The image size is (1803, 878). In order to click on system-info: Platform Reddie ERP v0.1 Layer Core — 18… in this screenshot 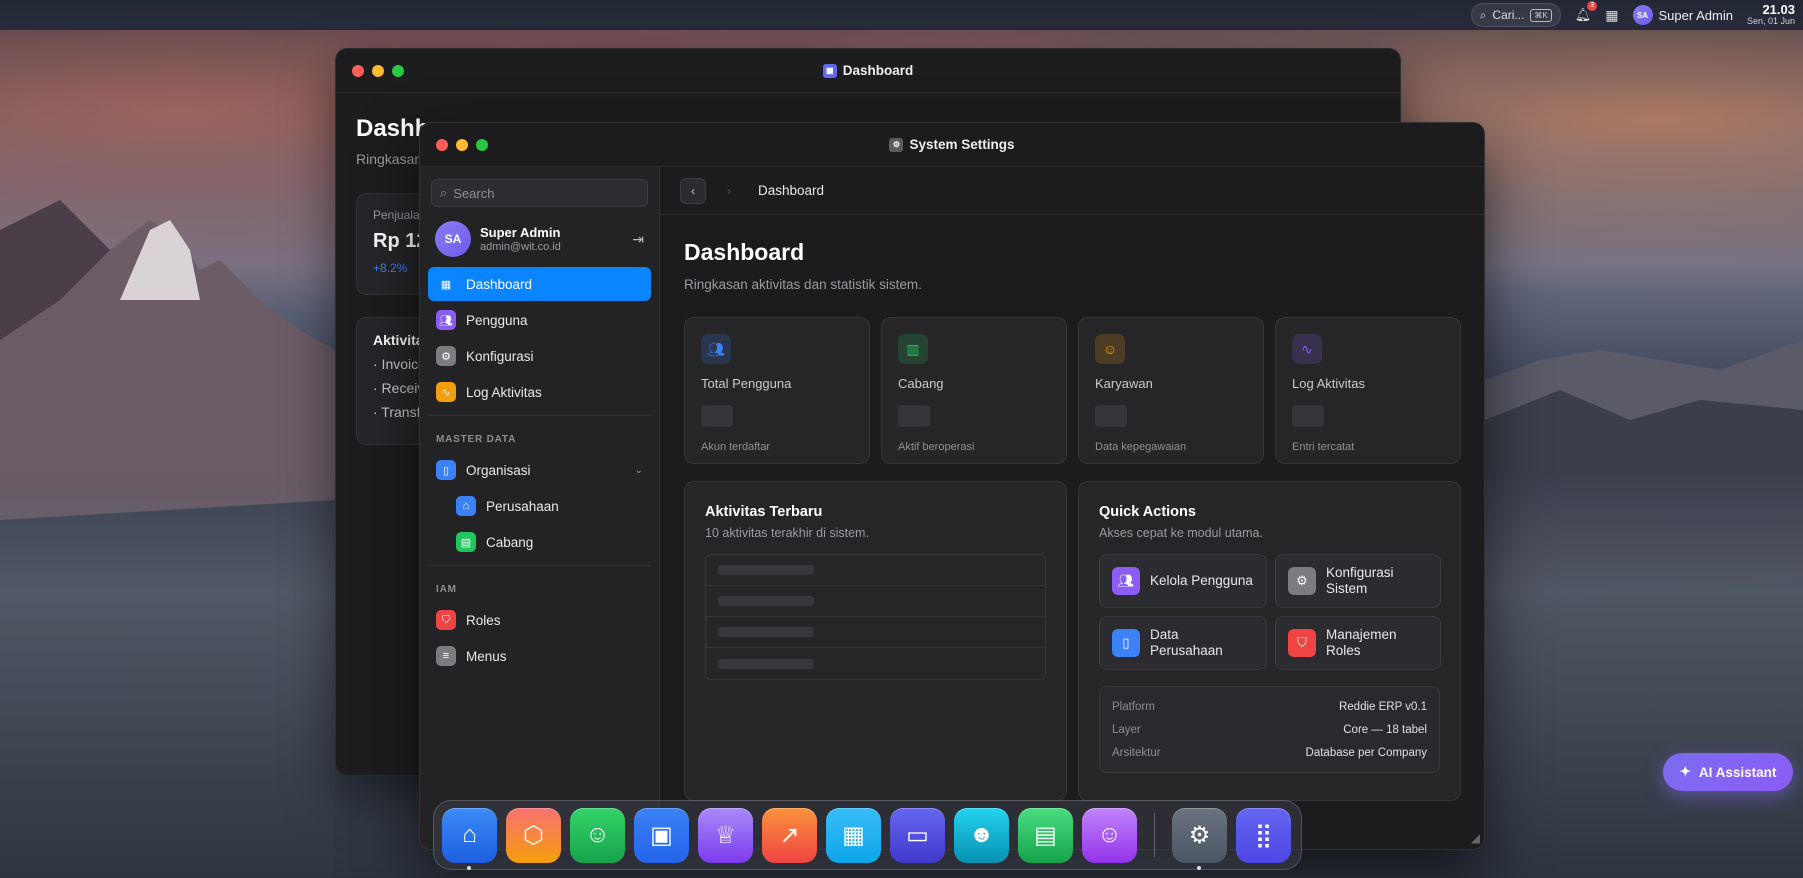, I will do `click(1269, 729)`.